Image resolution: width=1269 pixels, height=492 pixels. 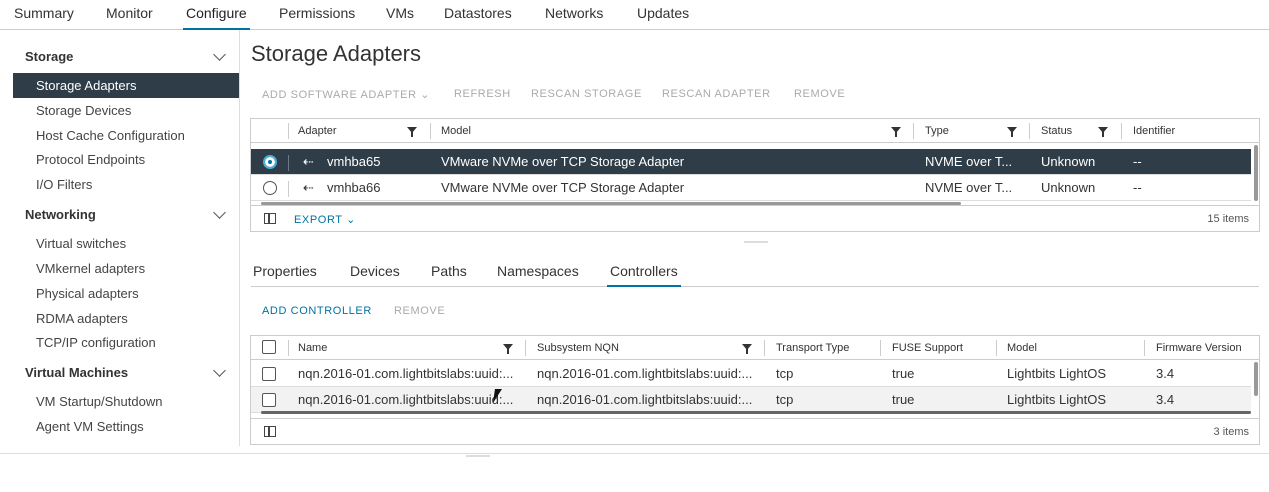 What do you see at coordinates (755, 218) in the screenshot?
I see `grid-footer: EXPORT ⌄ 15 items` at bounding box center [755, 218].